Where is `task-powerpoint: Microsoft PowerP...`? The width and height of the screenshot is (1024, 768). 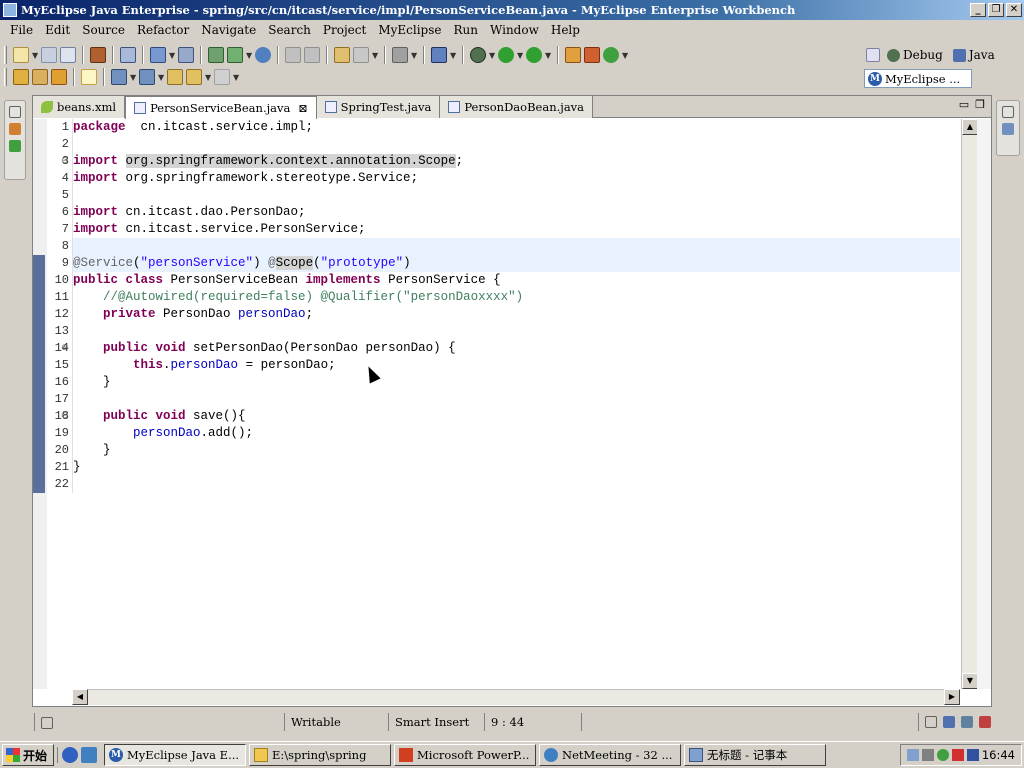 task-powerpoint: Microsoft PowerP... is located at coordinates (465, 755).